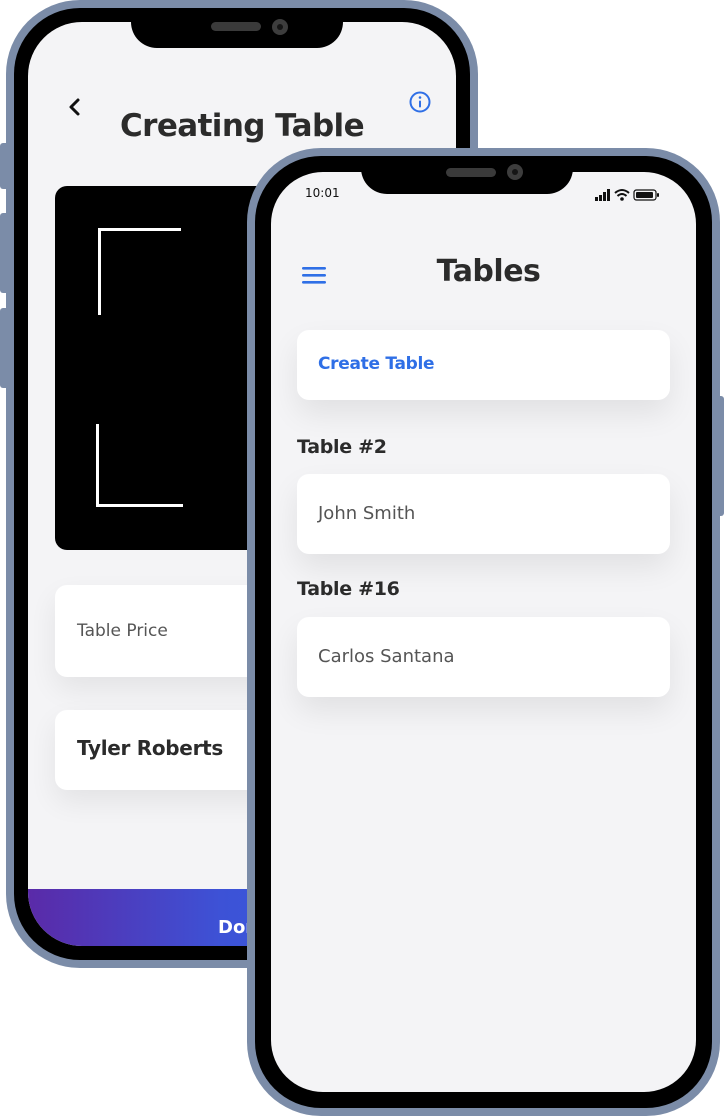 The height and width of the screenshot is (1116, 726). I want to click on table-price-placeholder: Table Price, so click(122, 631).